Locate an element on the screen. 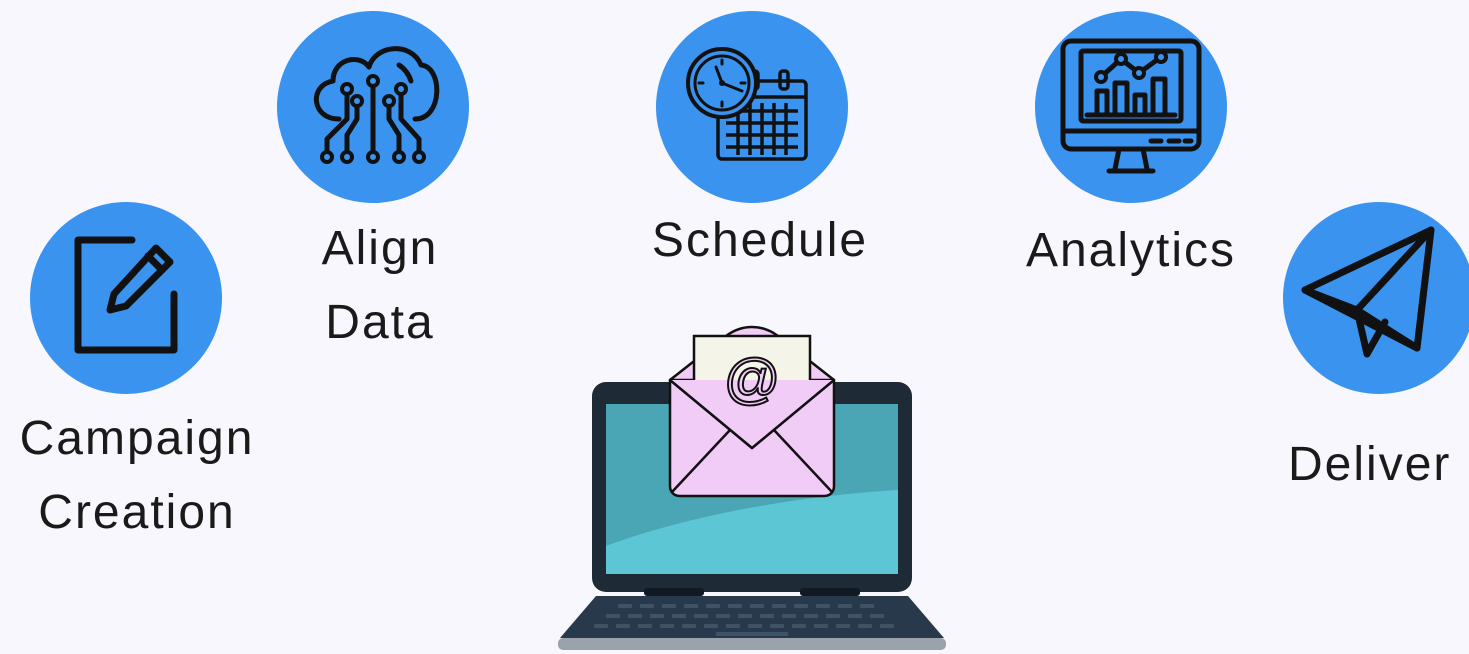 Image resolution: width=1469 pixels, height=654 pixels. analytics-step-circle is located at coordinates (1131, 107).